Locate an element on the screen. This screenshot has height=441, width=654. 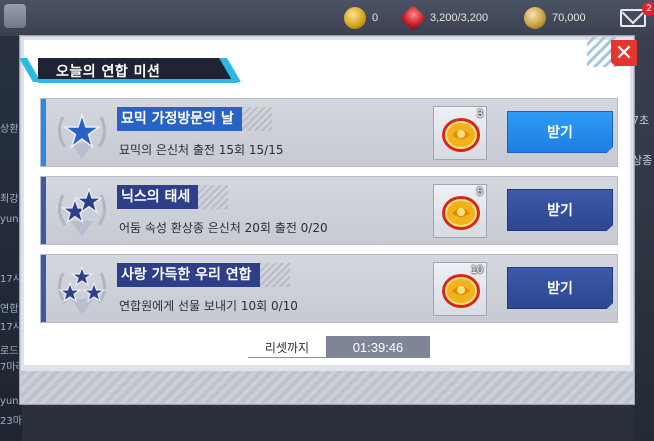
mission-name: 사랑 가득한 우리 연합 is located at coordinates (188, 275).